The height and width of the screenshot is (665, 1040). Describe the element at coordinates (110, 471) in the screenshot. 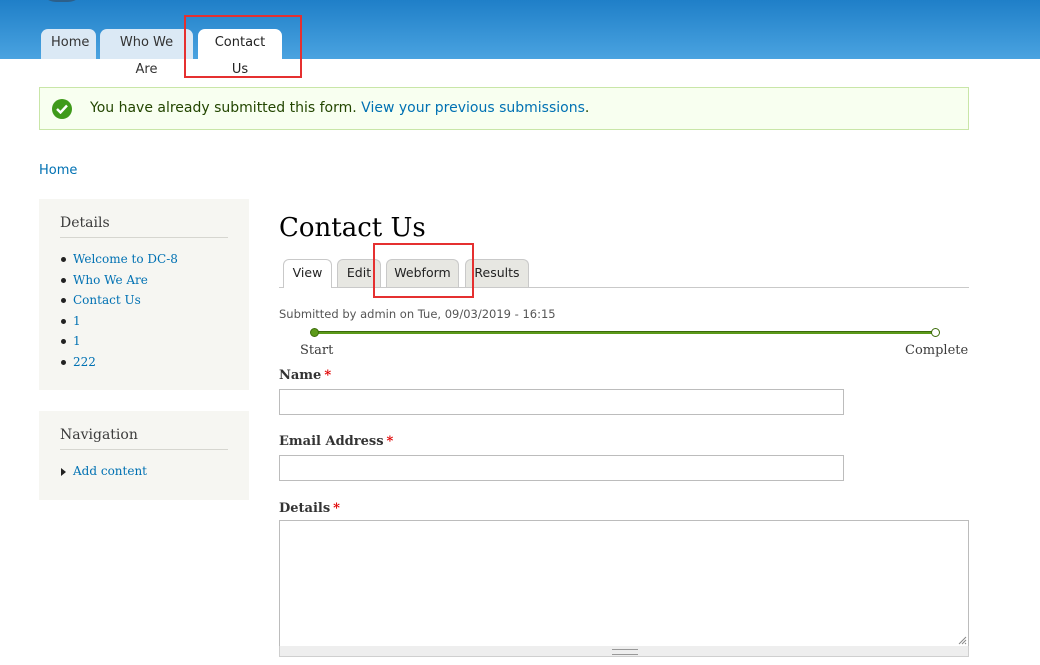

I see `add-content-link: Add content` at that location.